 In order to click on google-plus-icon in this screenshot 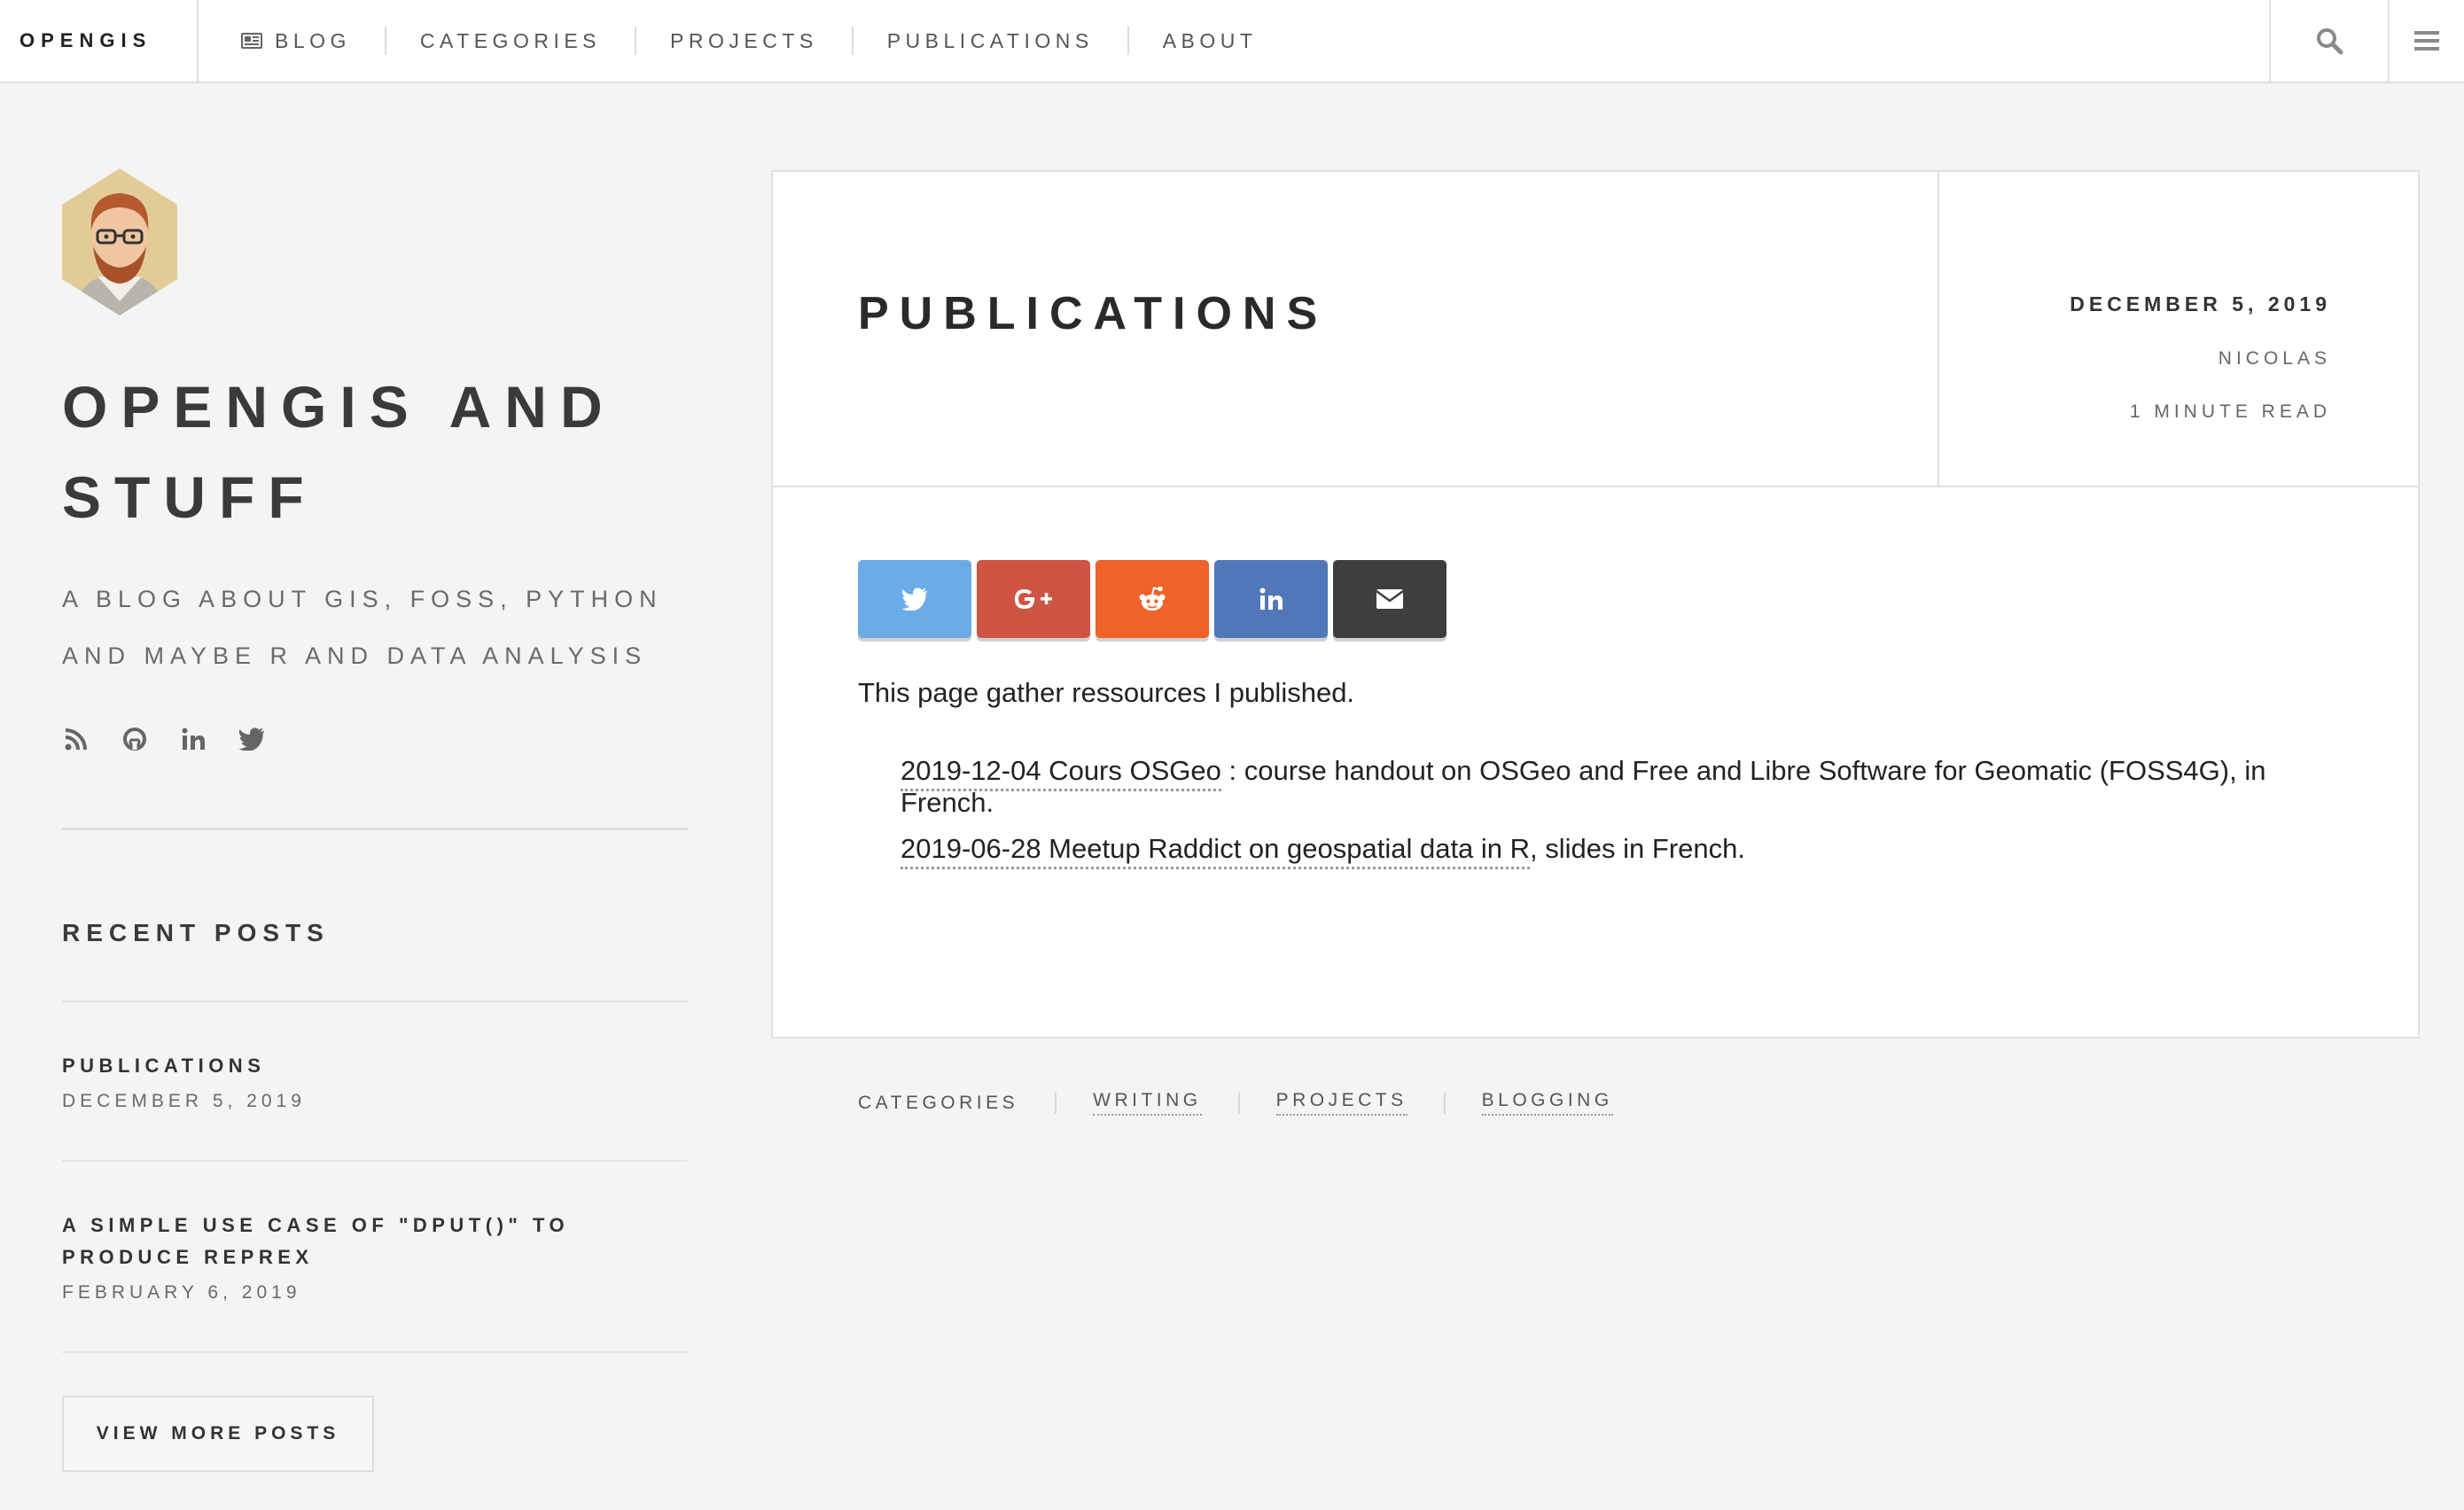, I will do `click(1033, 599)`.